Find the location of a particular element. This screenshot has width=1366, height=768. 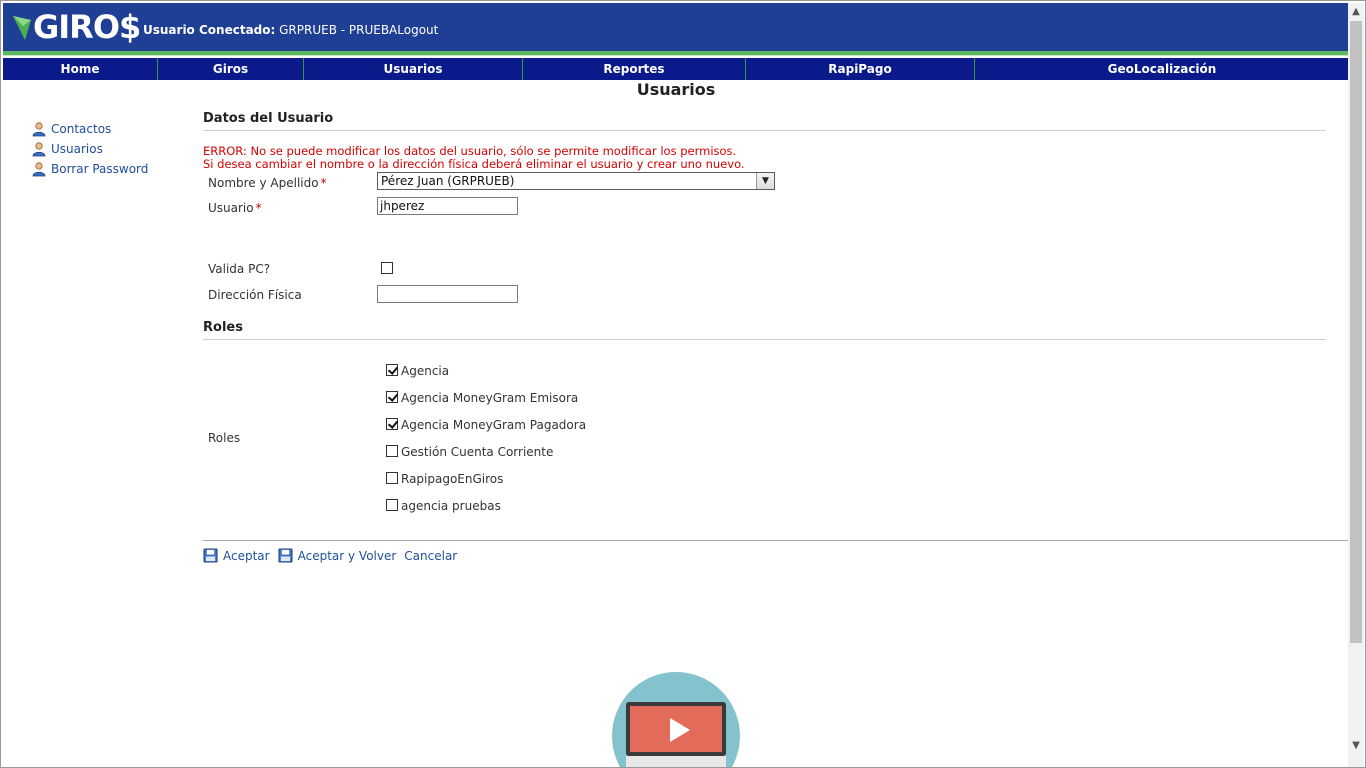

monitor-icon is located at coordinates (676, 729).